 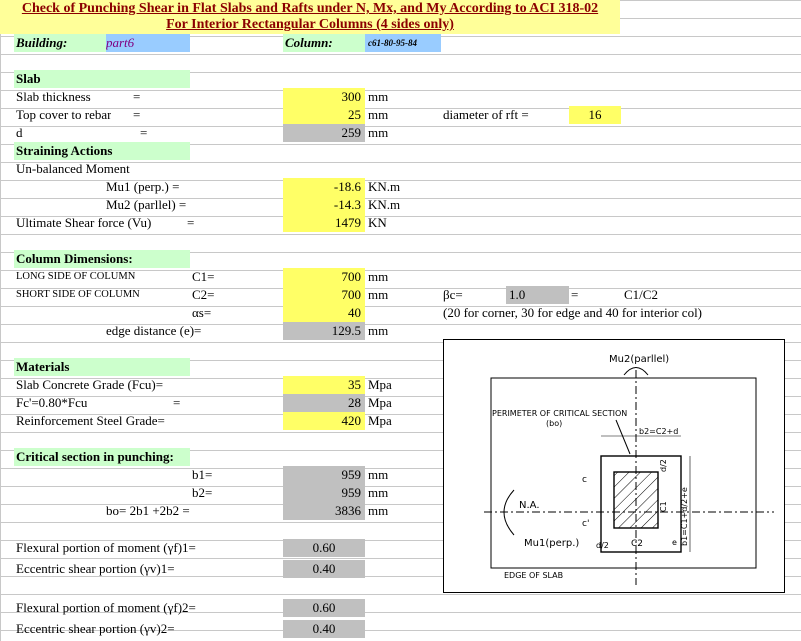 What do you see at coordinates (584, 480) in the screenshot?
I see `c-text: c` at bounding box center [584, 480].